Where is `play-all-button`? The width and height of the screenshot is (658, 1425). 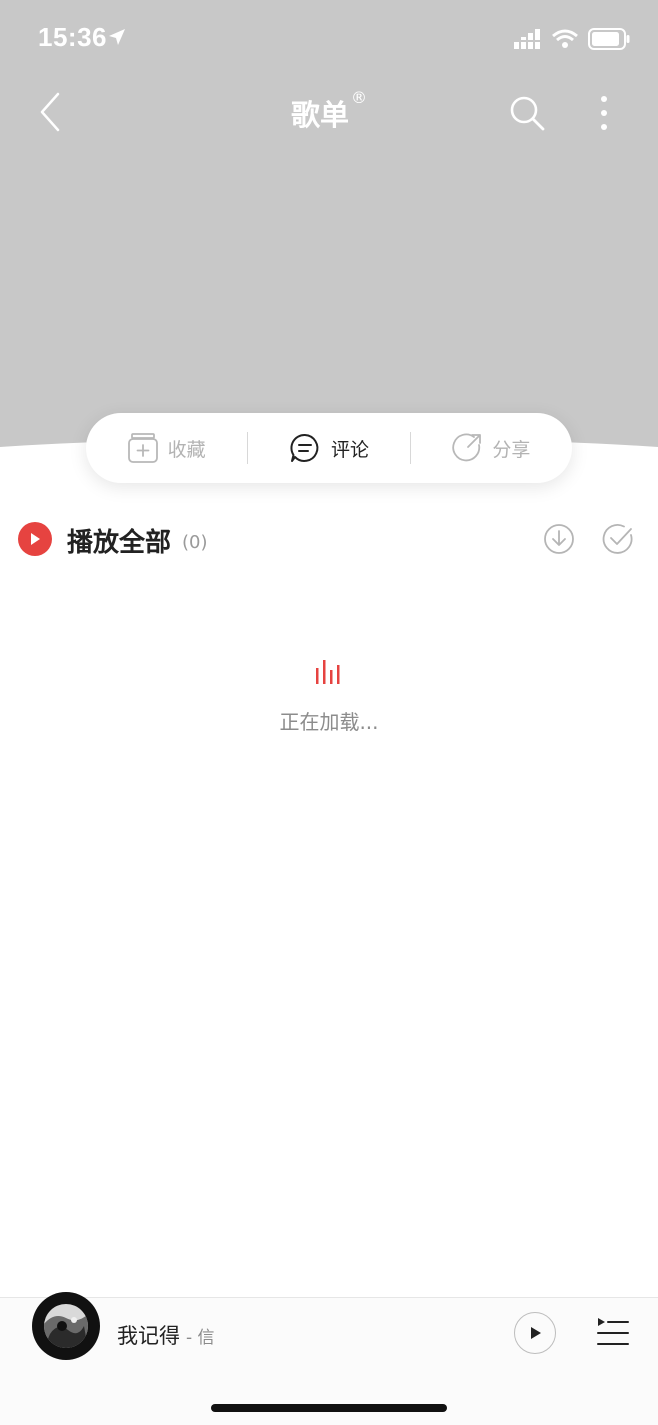 play-all-button is located at coordinates (35, 539).